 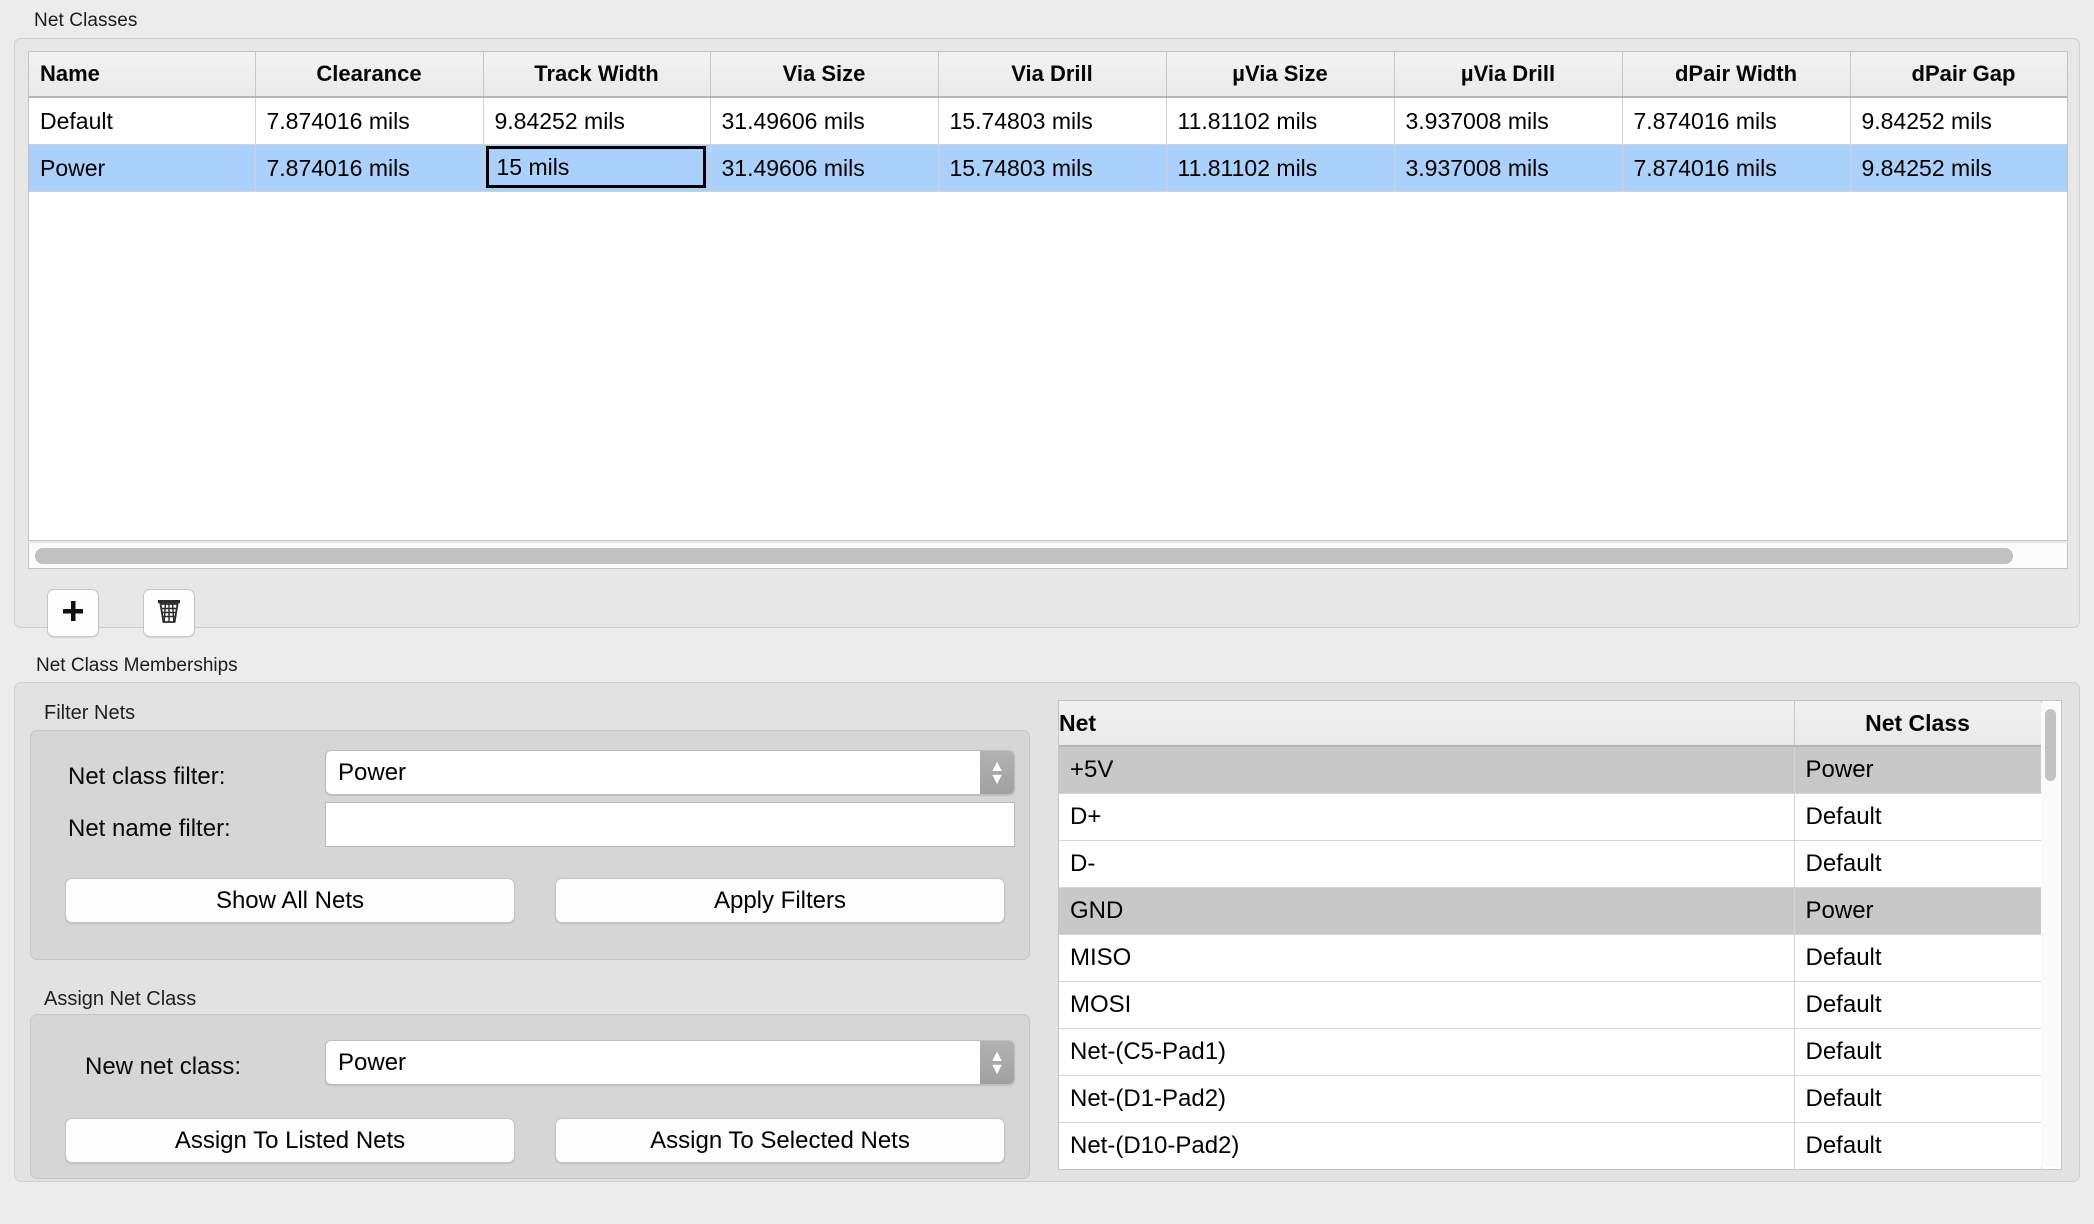 I want to click on assign-to-selected-nets-button: Assign To Selected Nets, so click(x=780, y=1140).